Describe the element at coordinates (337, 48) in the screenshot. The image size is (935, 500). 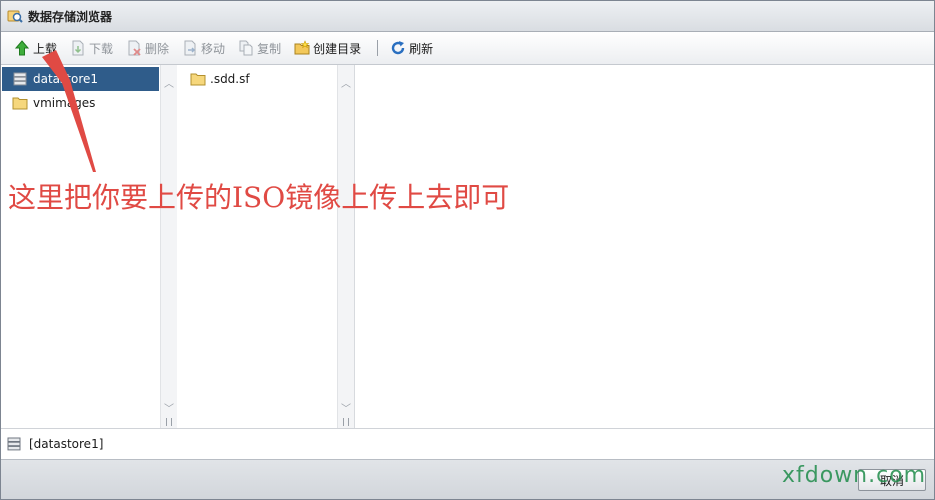
I see `create-directory-label: 创建目录` at that location.